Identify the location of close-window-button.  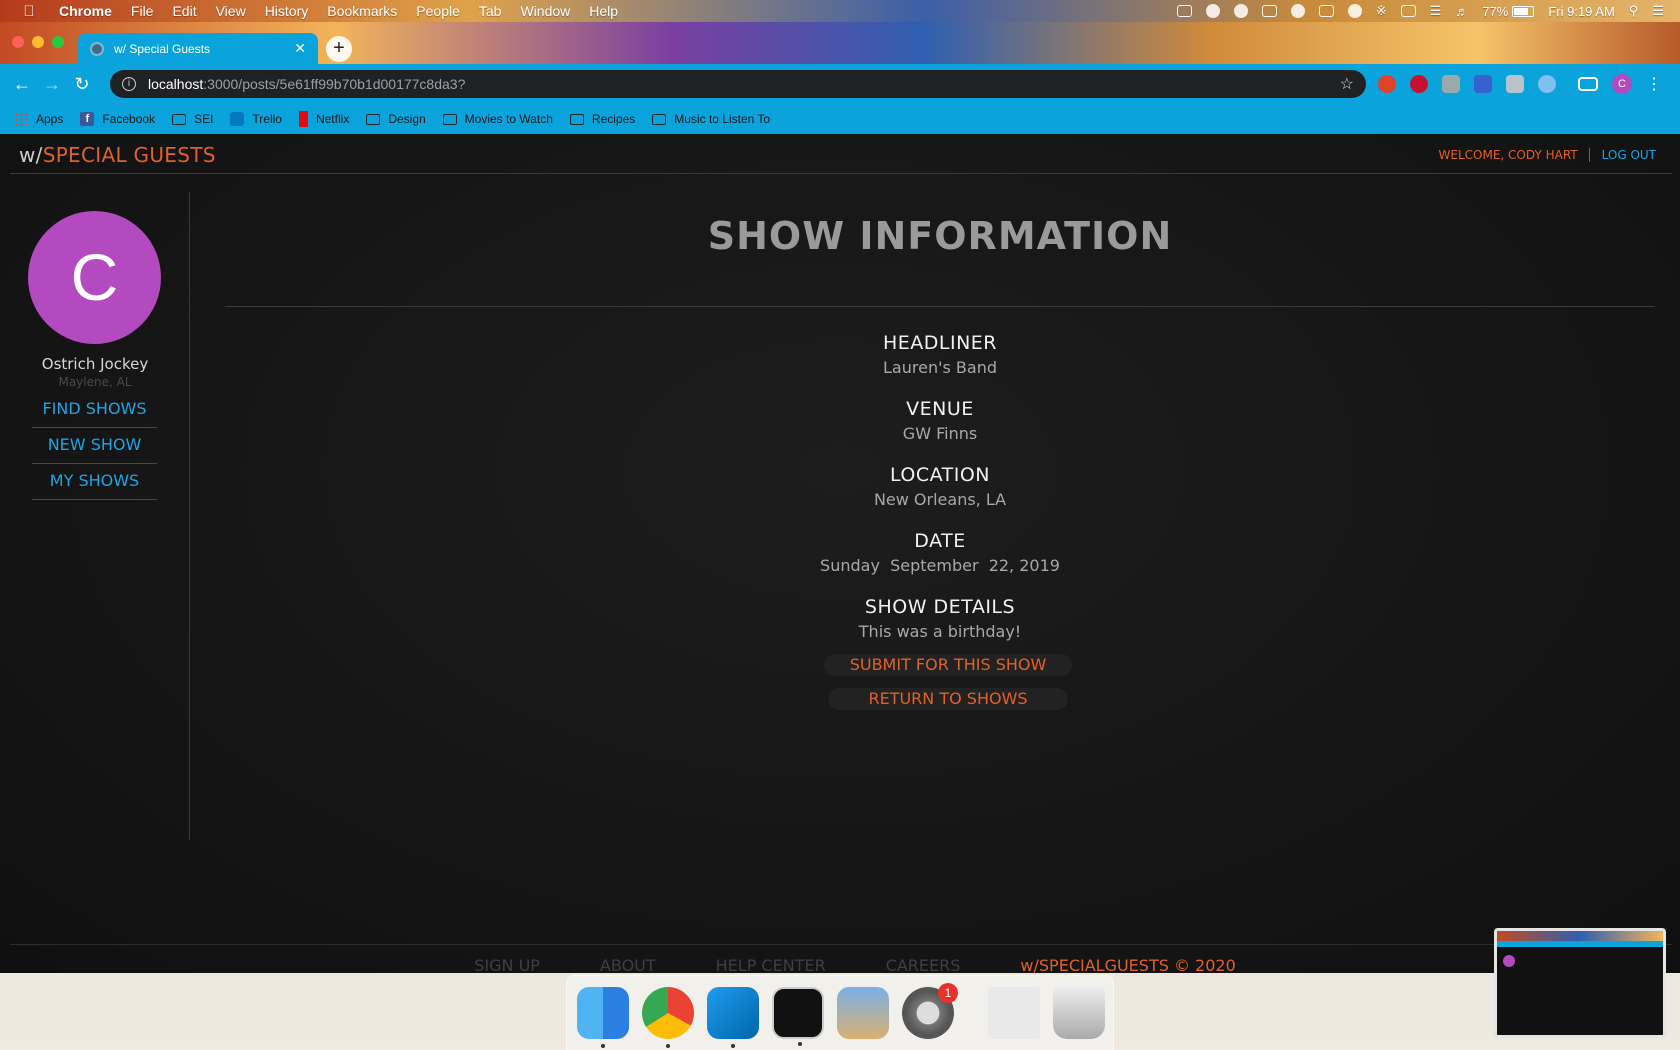
(18, 42).